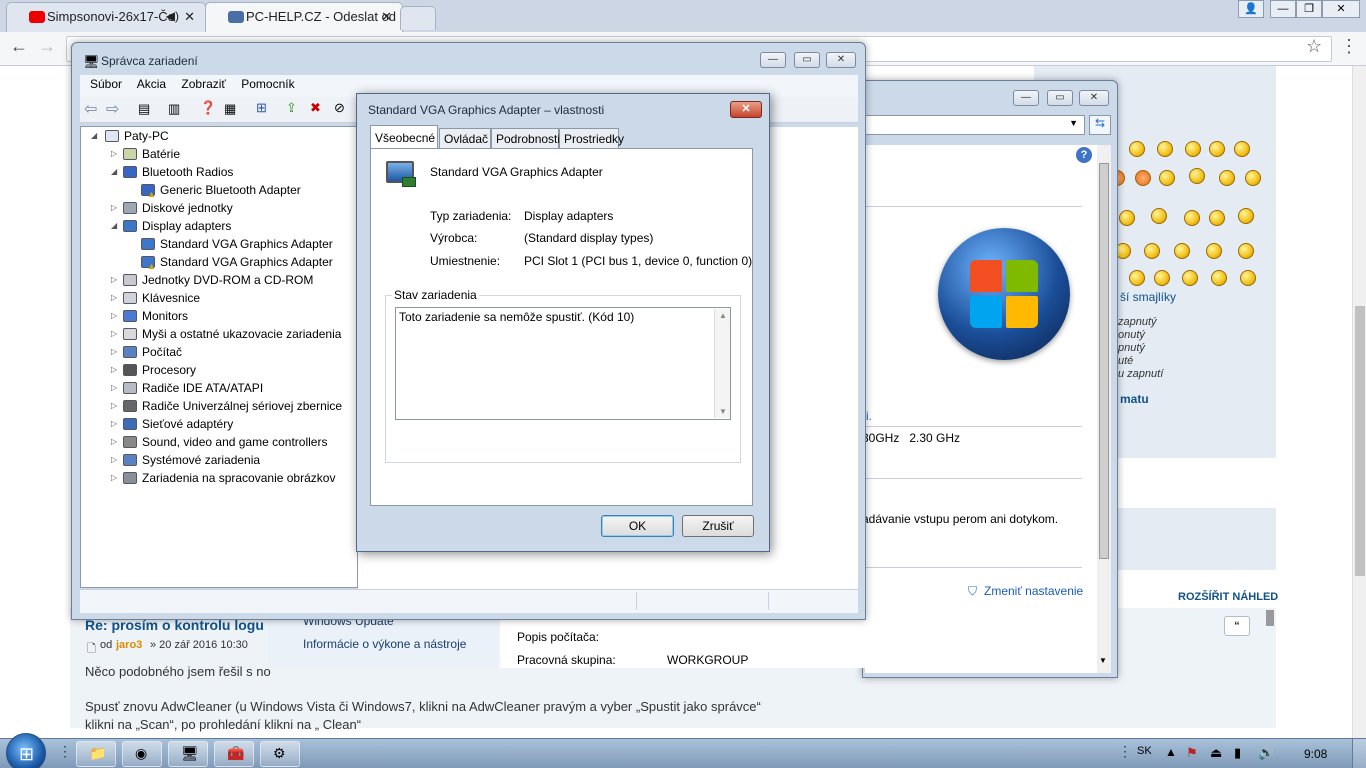 The width and height of the screenshot is (1366, 768). What do you see at coordinates (1309, 9) in the screenshot?
I see `restore-button: ❐` at bounding box center [1309, 9].